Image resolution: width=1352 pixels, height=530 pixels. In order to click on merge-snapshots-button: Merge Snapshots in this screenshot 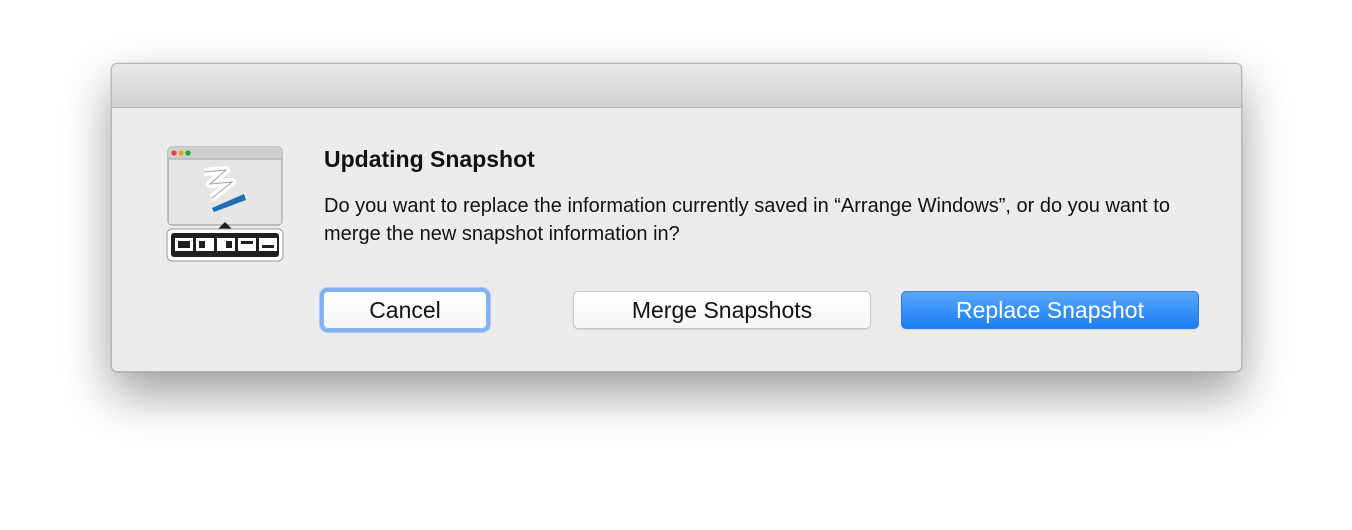, I will do `click(722, 310)`.